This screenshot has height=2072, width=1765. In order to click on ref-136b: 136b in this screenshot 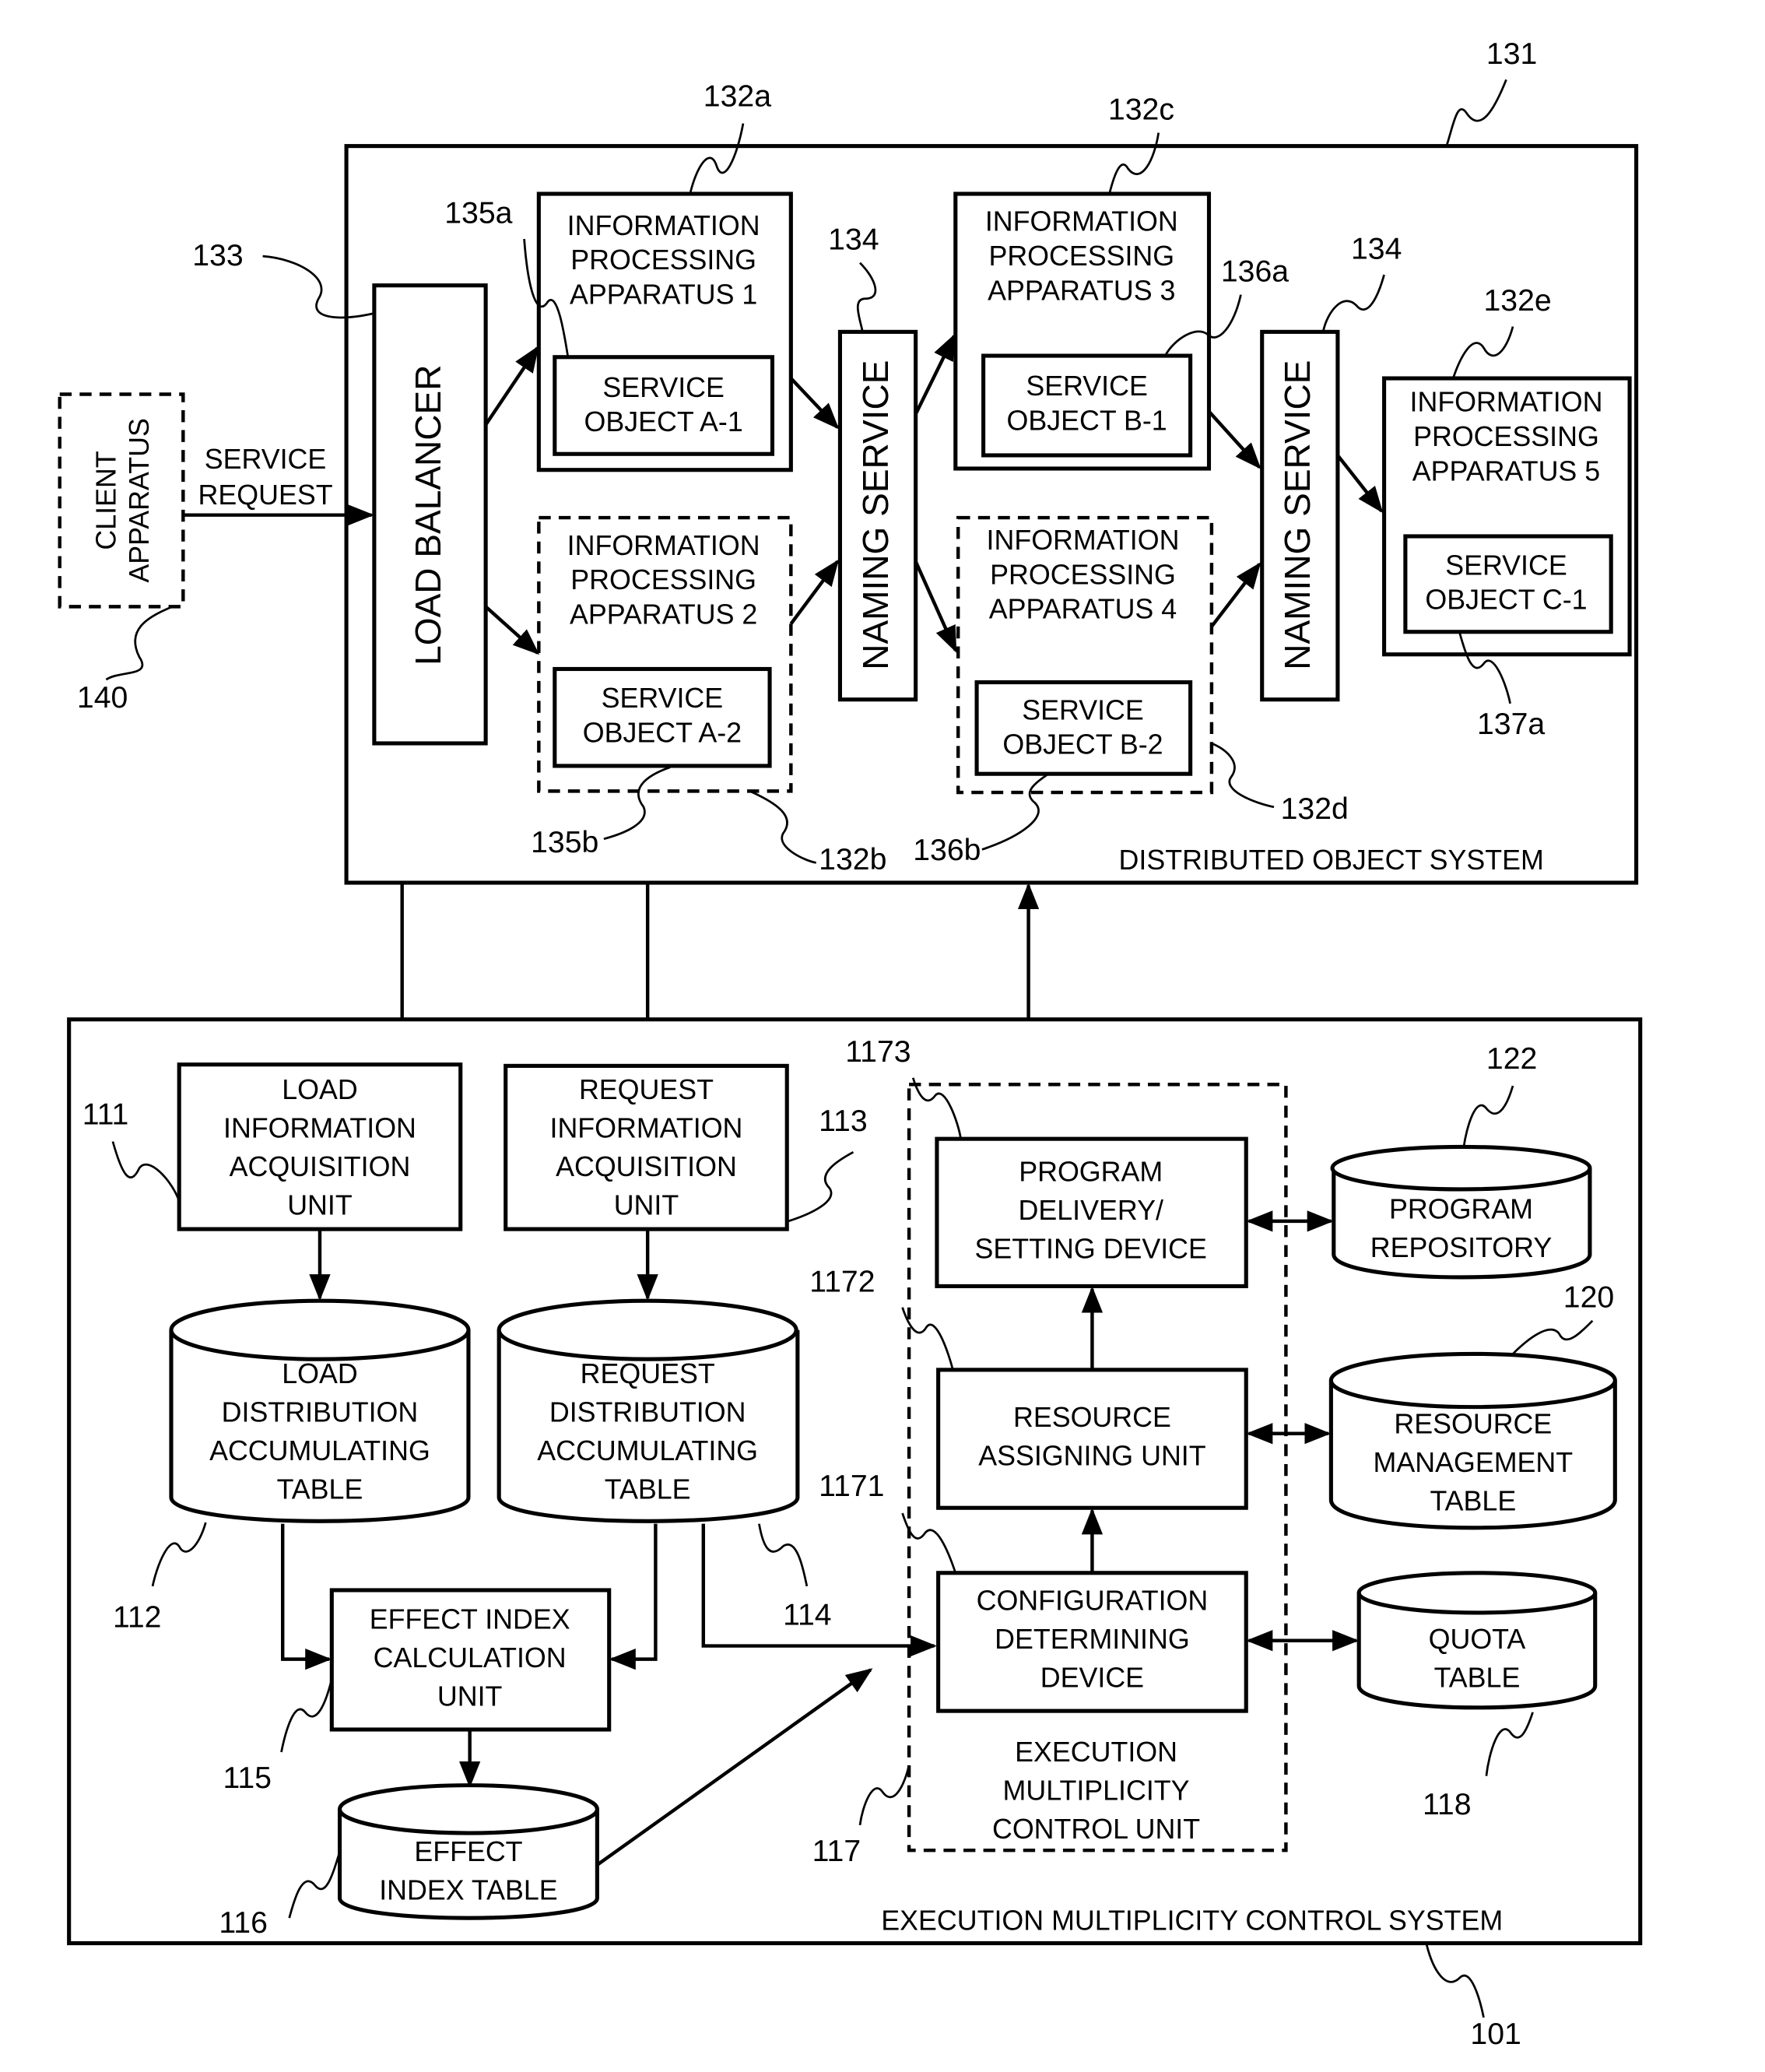, I will do `click(947, 850)`.